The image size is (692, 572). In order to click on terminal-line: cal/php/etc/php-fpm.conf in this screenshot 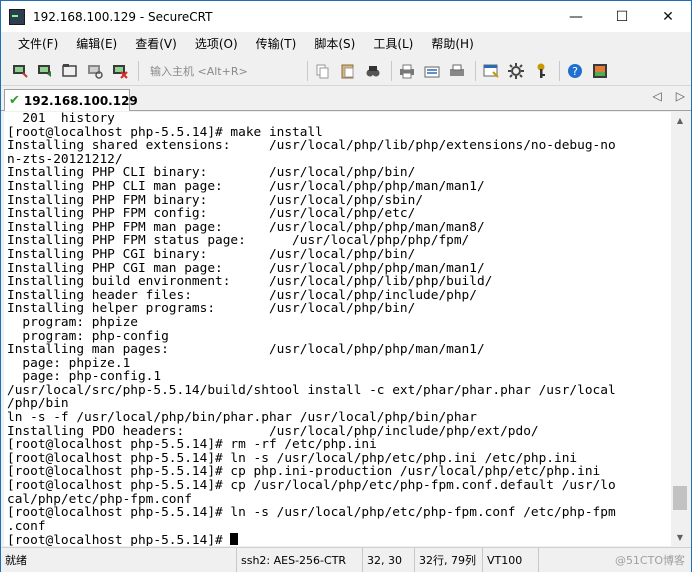, I will do `click(99, 499)`.